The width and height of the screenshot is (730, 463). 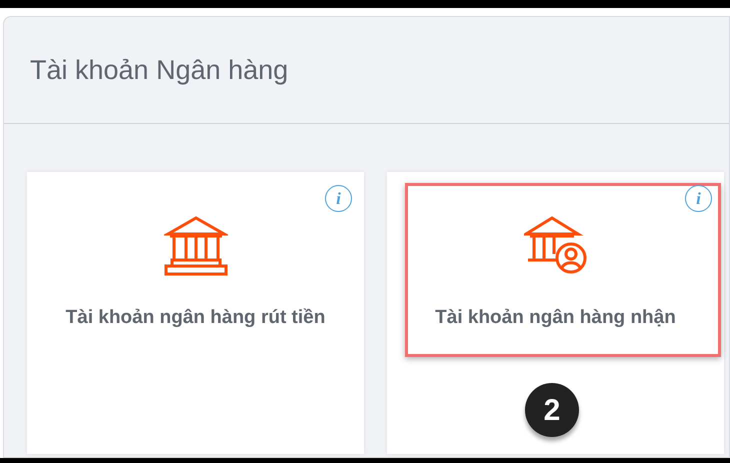 What do you see at coordinates (196, 246) in the screenshot?
I see `bank-icon` at bounding box center [196, 246].